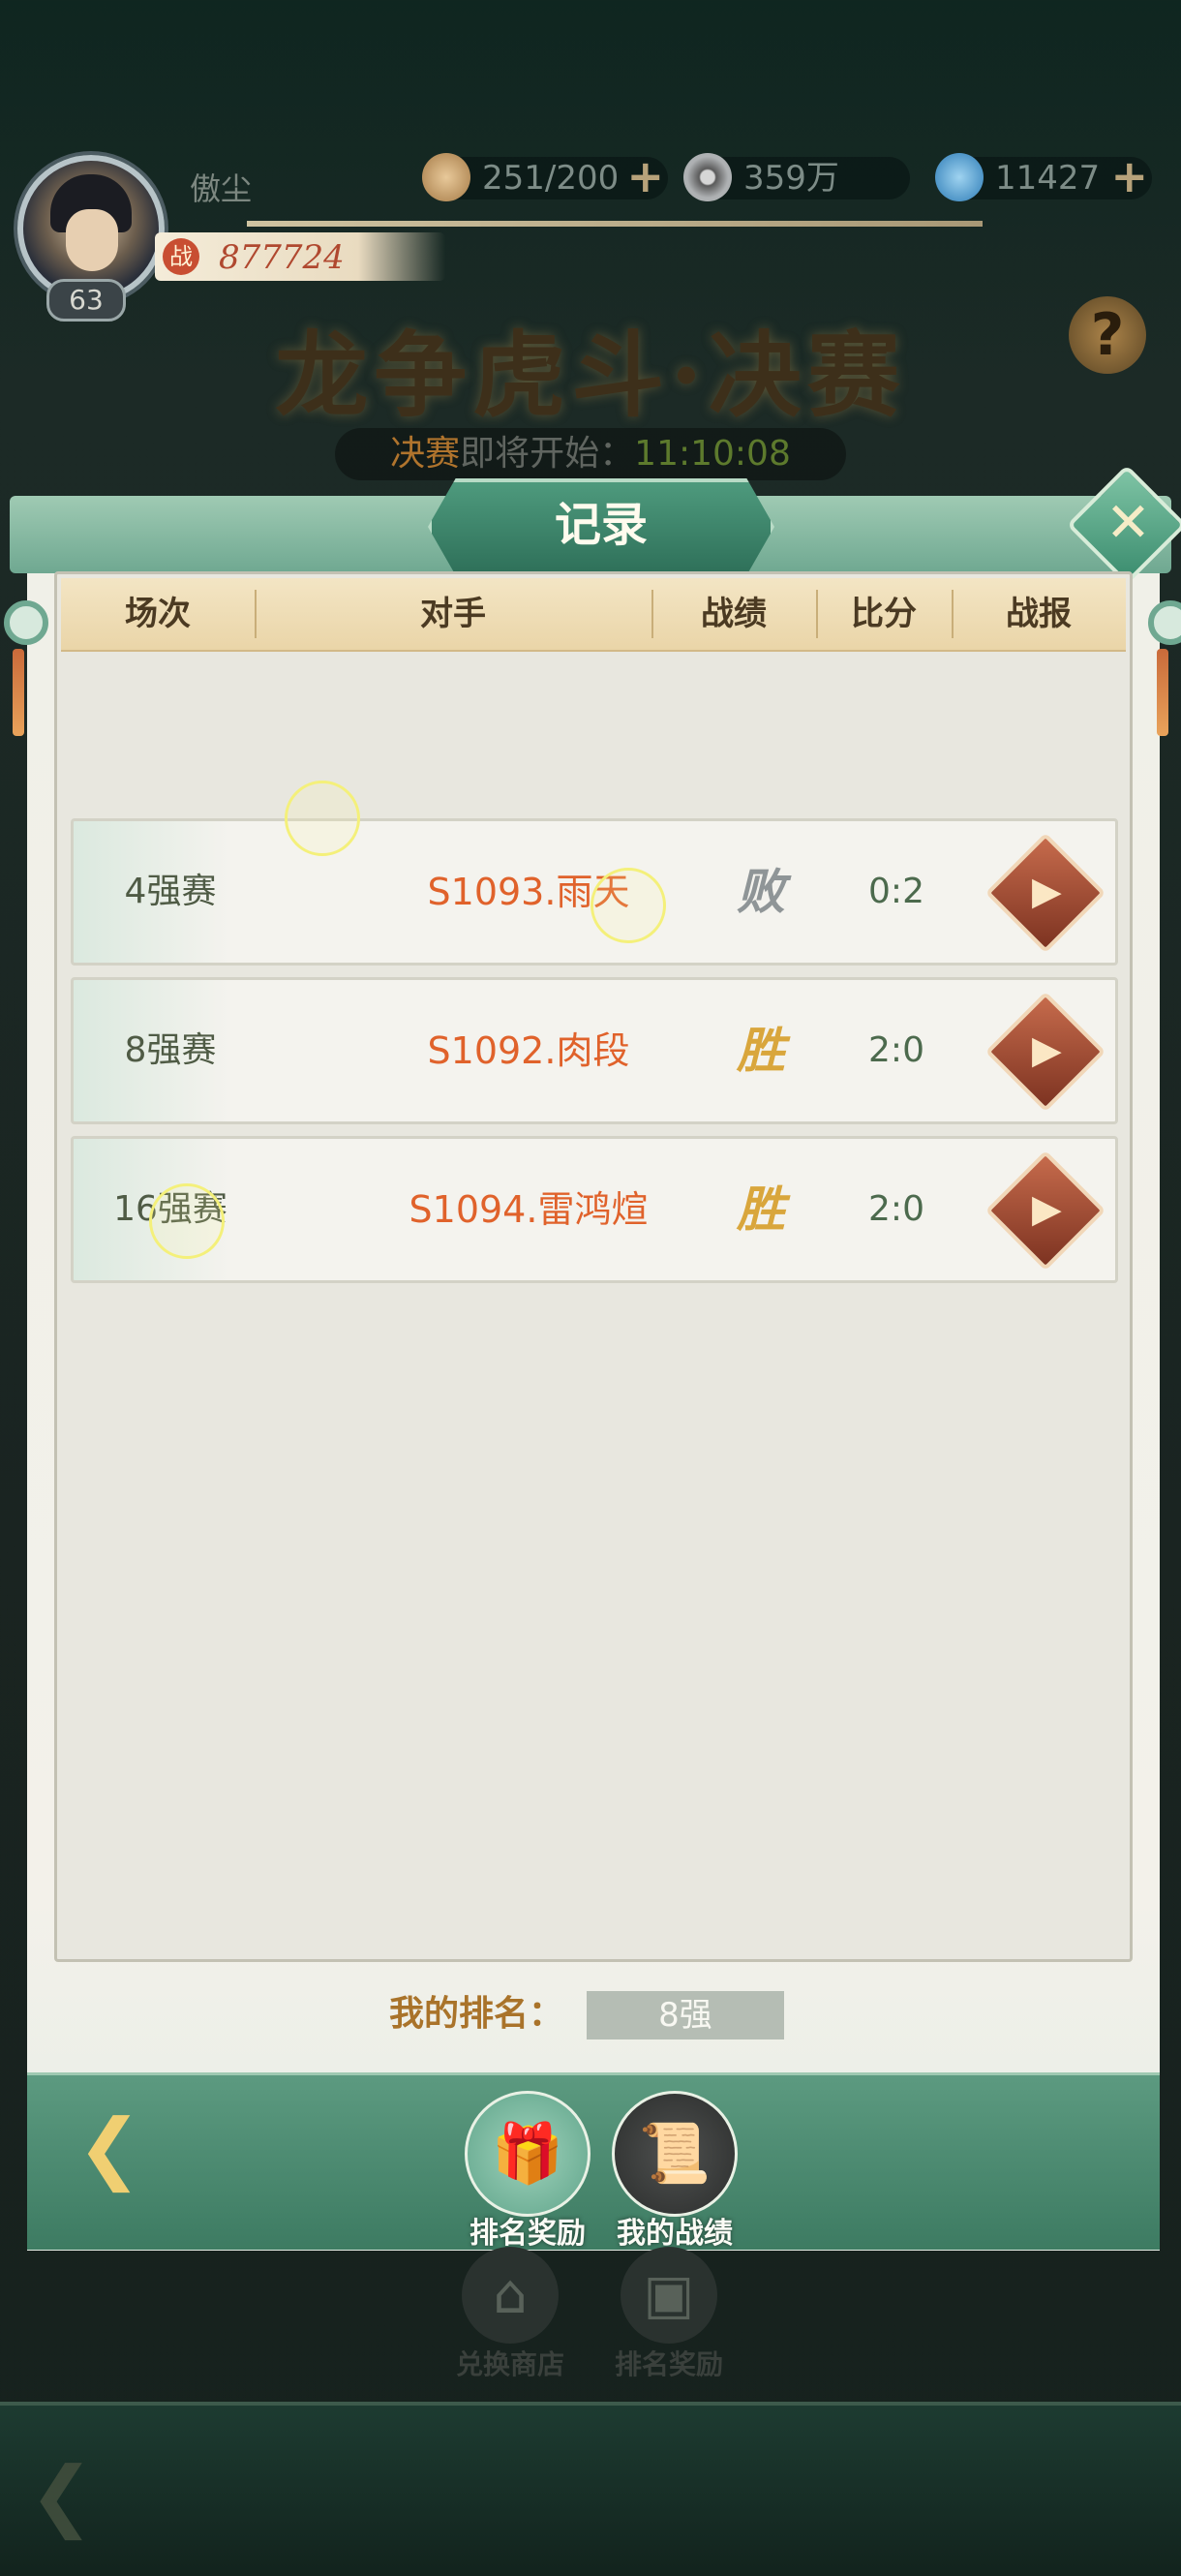  What do you see at coordinates (62, 2495) in the screenshot?
I see `bottom-back-icon: ❮` at bounding box center [62, 2495].